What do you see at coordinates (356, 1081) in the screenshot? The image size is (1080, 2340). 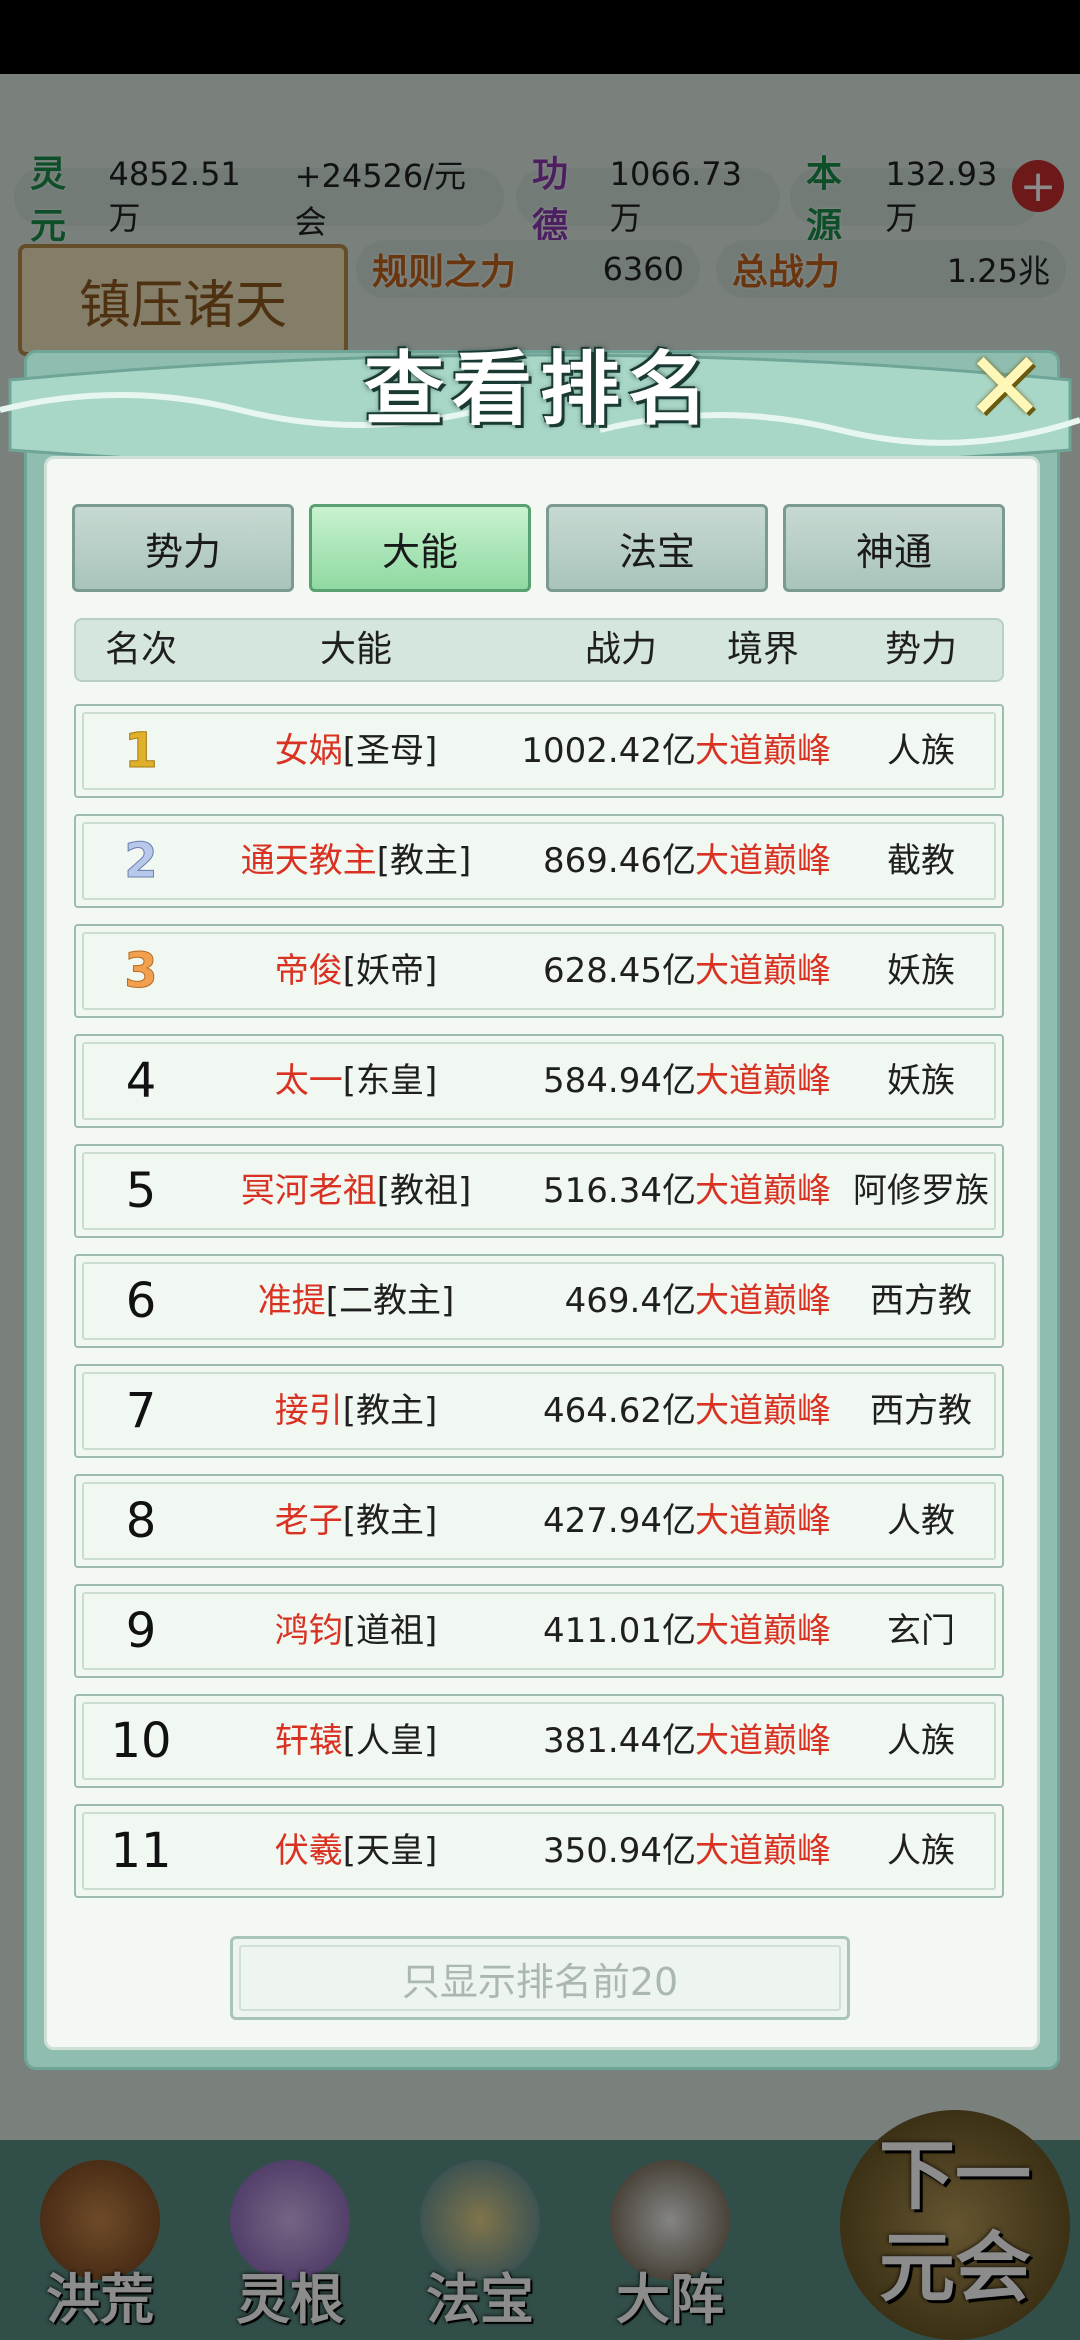 I see `character-name: 太一[东皇]` at bounding box center [356, 1081].